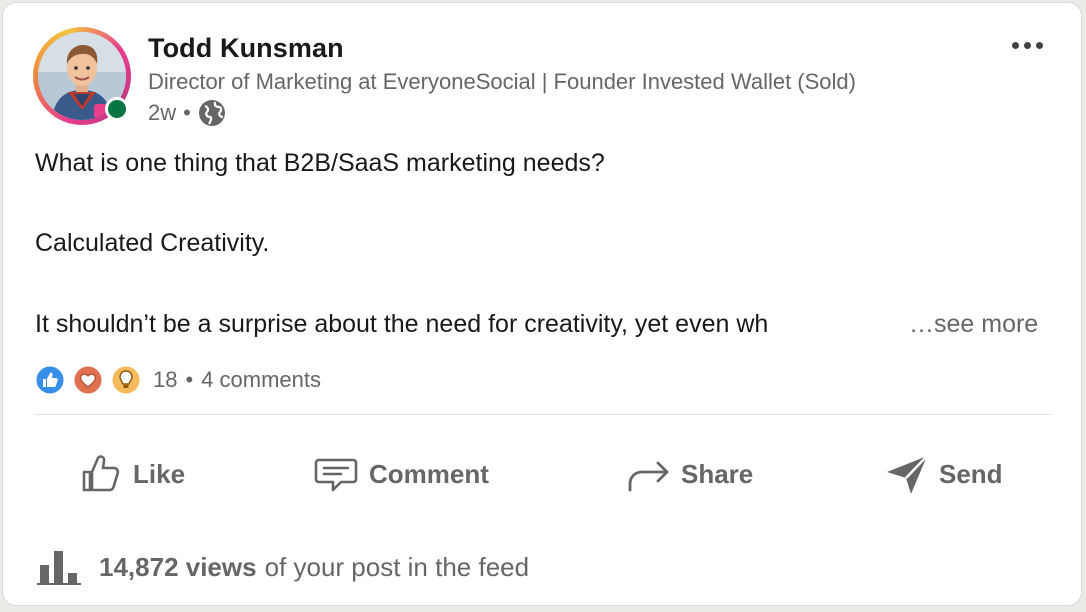 Image resolution: width=1086 pixels, height=612 pixels. Describe the element at coordinates (82, 76) in the screenshot. I see `author-avatar` at that location.